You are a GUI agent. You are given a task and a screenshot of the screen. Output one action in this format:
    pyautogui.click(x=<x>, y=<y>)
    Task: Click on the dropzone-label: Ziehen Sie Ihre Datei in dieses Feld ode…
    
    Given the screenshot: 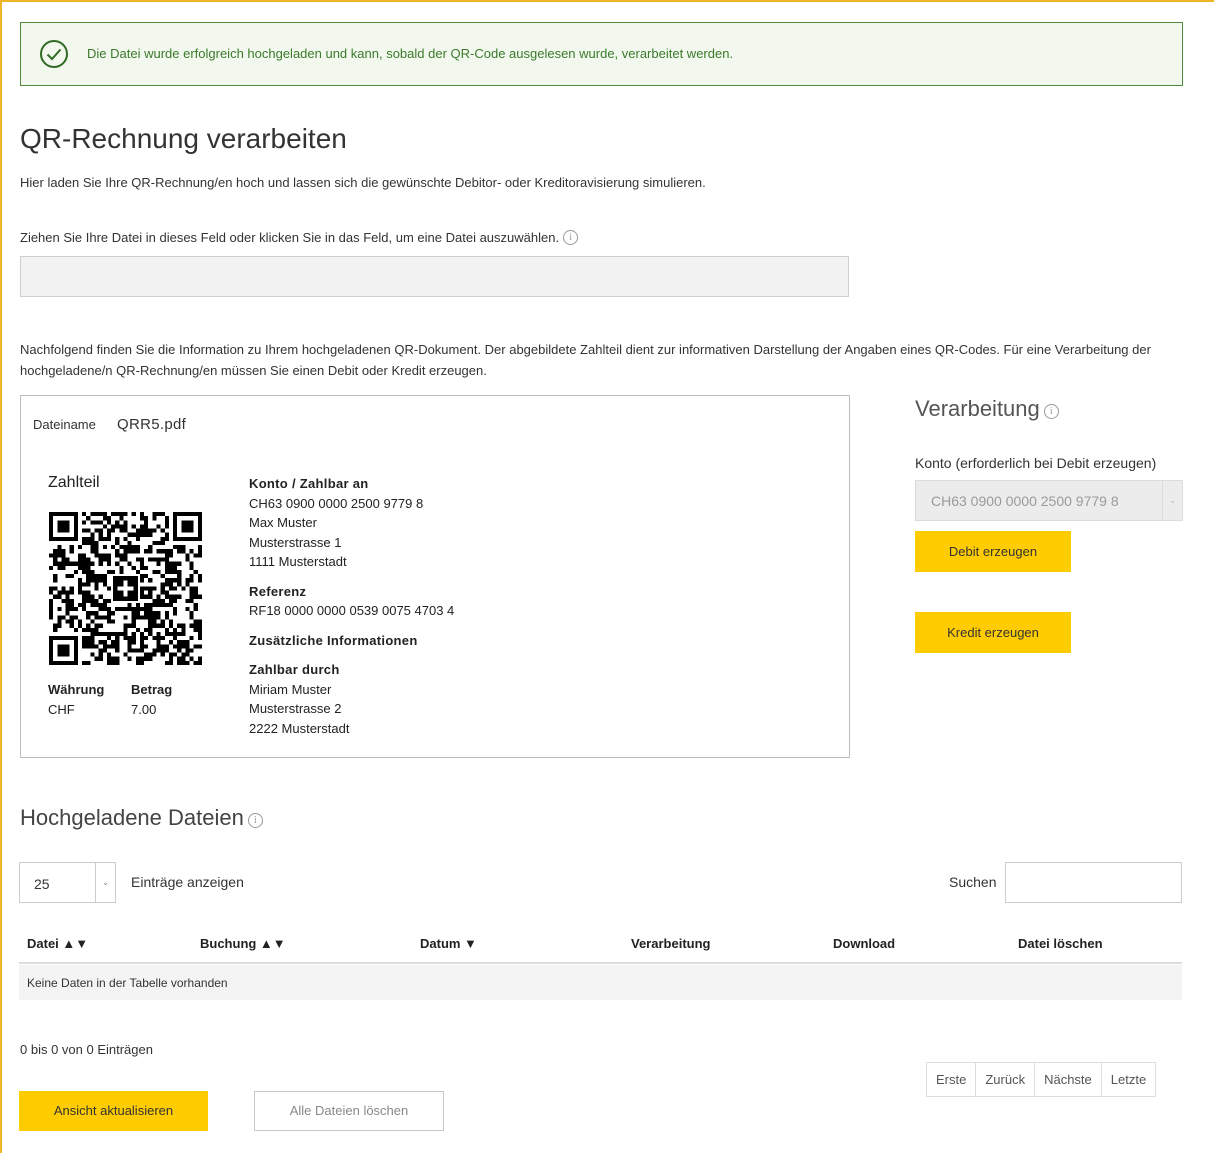 What is the action you would take?
    pyautogui.click(x=299, y=237)
    